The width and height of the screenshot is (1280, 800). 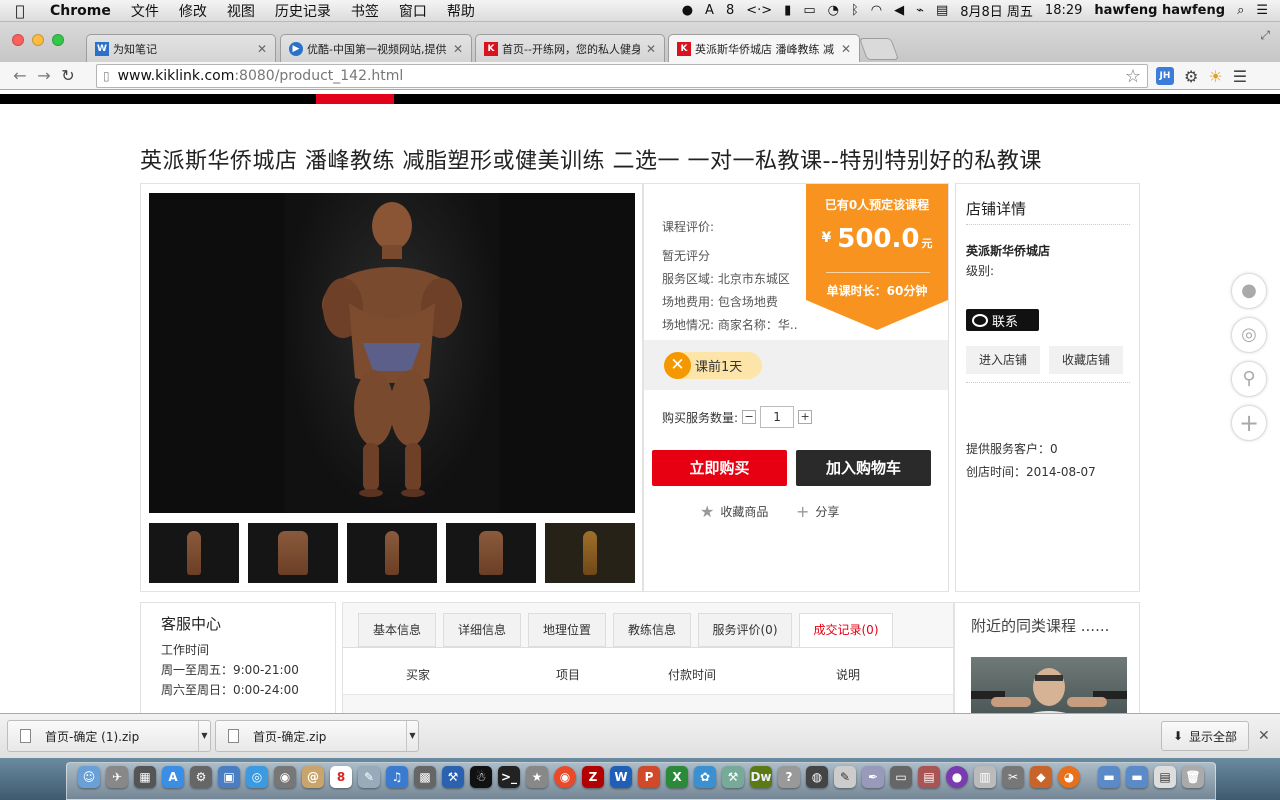 I want to click on preview-icon: ▣, so click(x=229, y=777).